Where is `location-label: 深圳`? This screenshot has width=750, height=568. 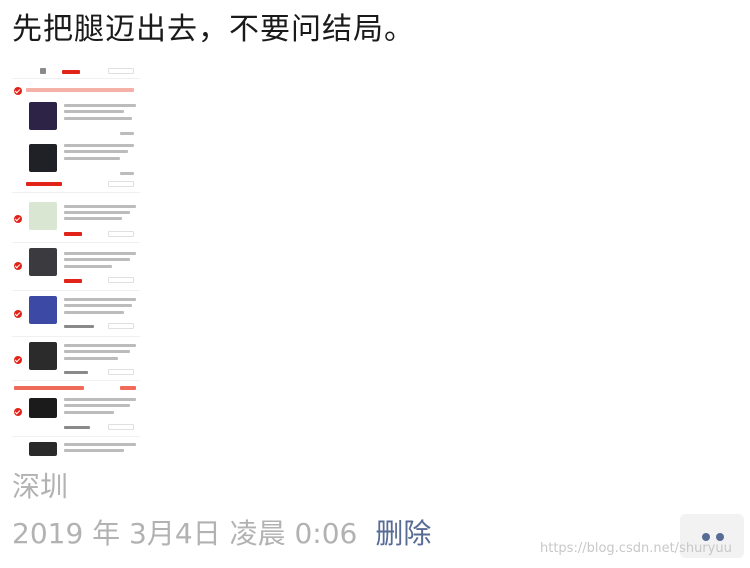 location-label: 深圳 is located at coordinates (40, 487).